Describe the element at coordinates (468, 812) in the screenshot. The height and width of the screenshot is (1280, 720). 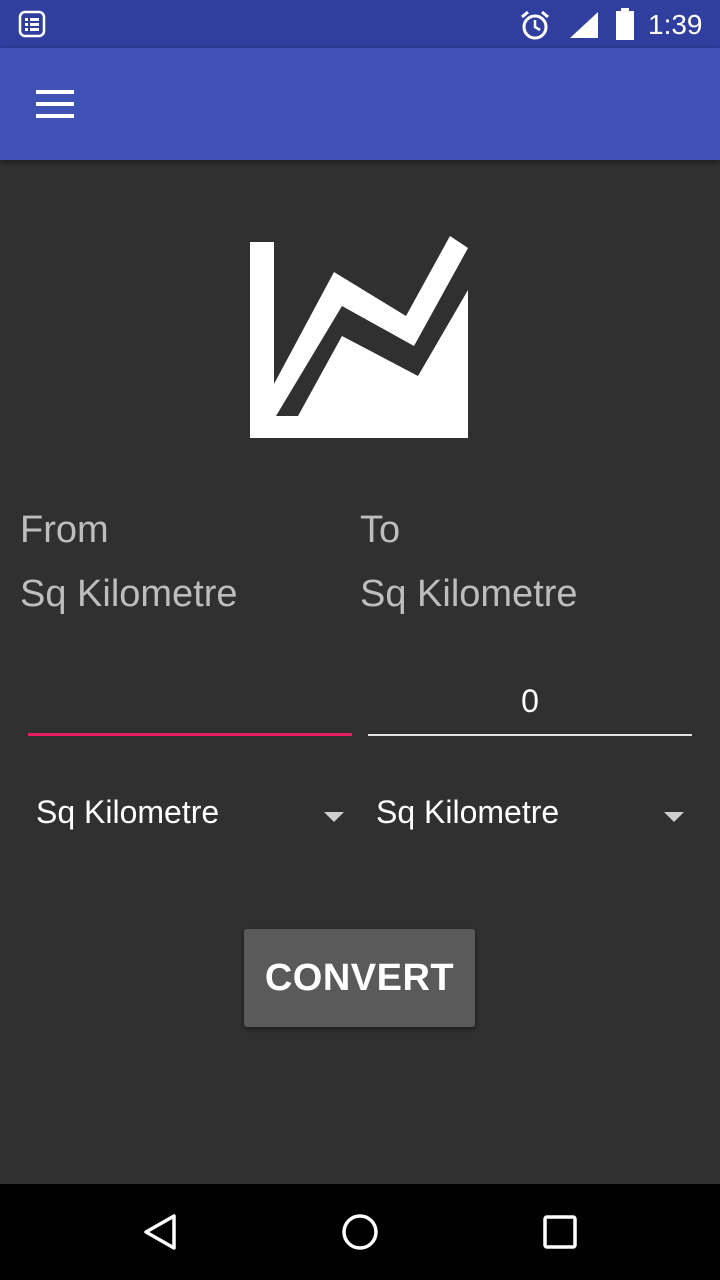
I see `to-unit-selected: Sq Kilometre` at that location.